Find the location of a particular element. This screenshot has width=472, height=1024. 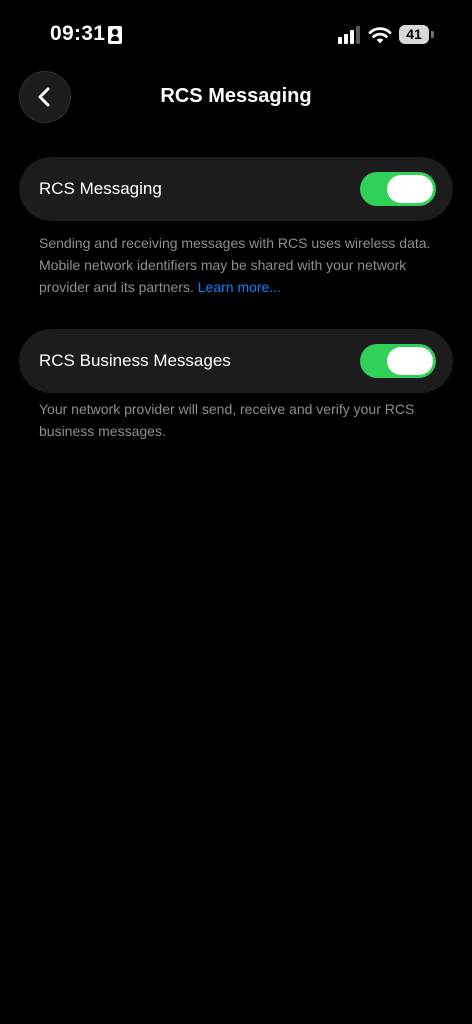

rcs-business-messages-row: RCS Business Messages is located at coordinates (236, 361).